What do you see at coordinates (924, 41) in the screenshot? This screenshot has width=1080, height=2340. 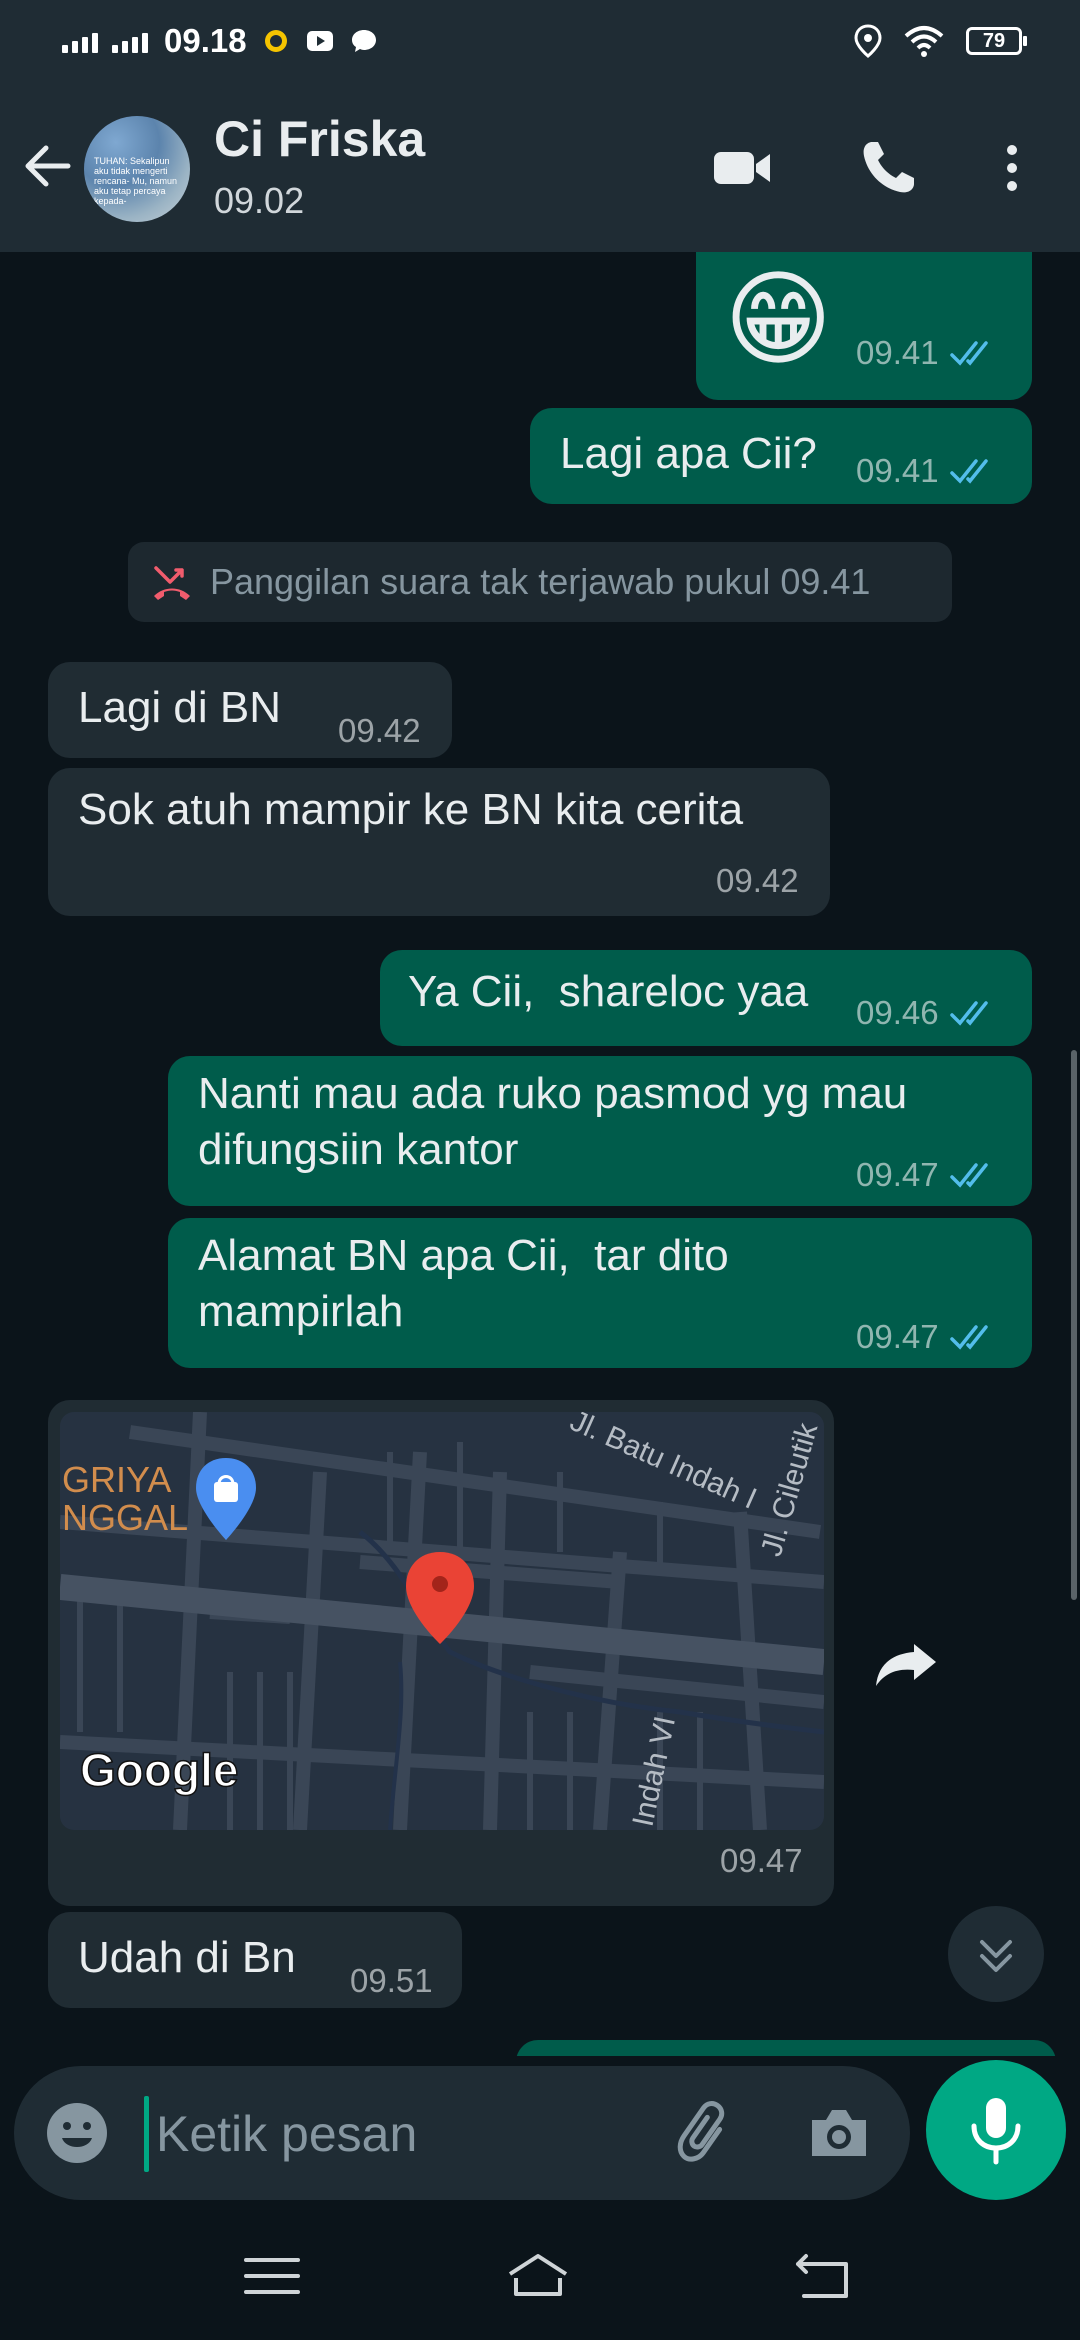 I see `wifi-icon` at bounding box center [924, 41].